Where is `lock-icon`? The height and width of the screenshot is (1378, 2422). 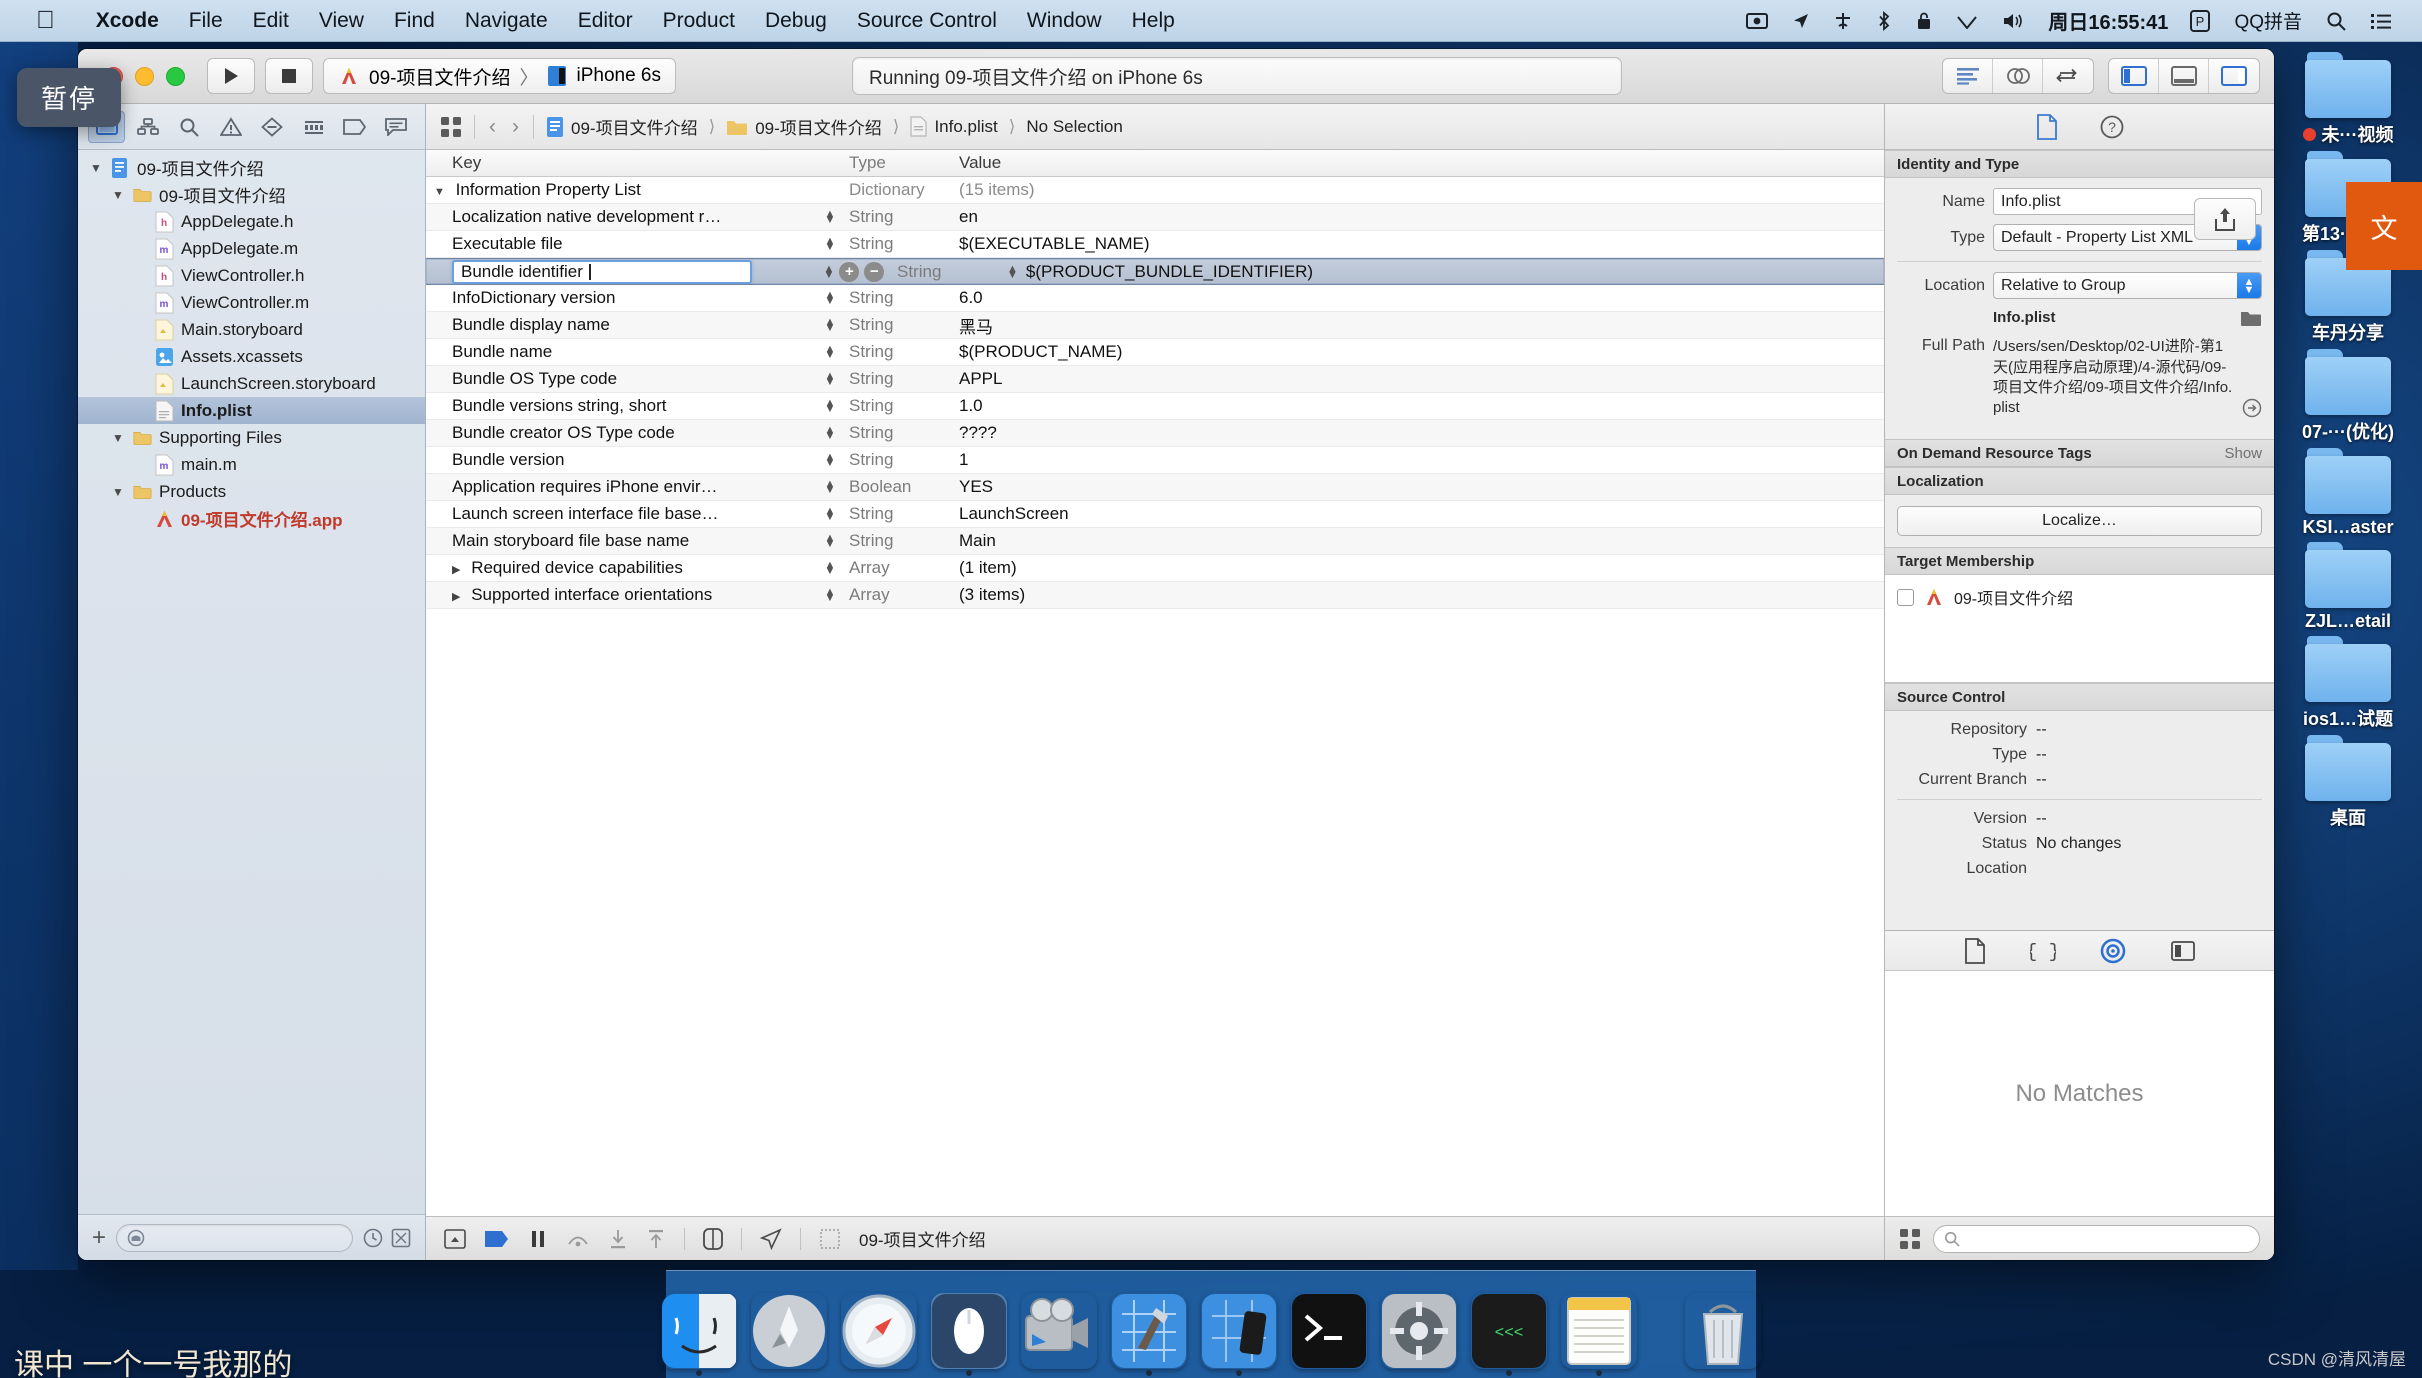
lock-icon is located at coordinates (1924, 21).